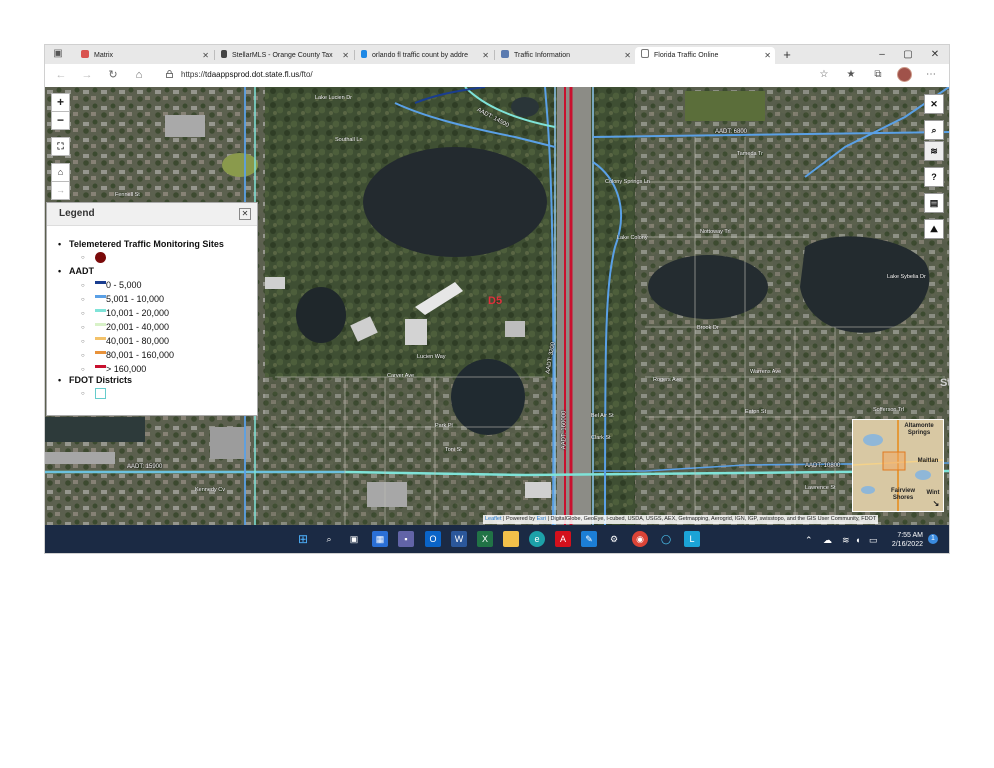 This screenshot has width=994, height=768. I want to click on outlook-icon: O, so click(433, 539).